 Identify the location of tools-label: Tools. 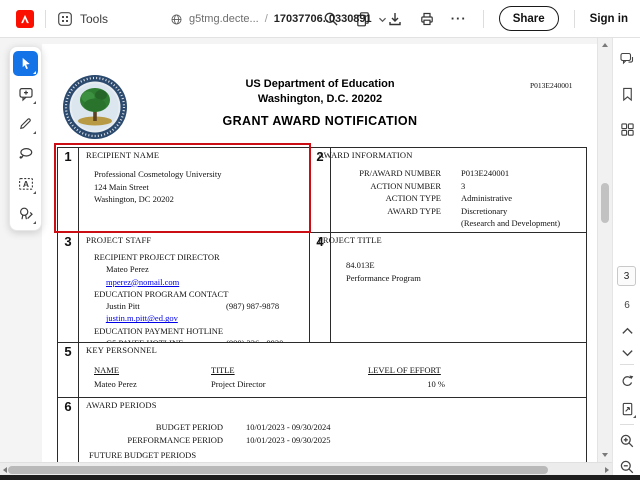
(94, 18).